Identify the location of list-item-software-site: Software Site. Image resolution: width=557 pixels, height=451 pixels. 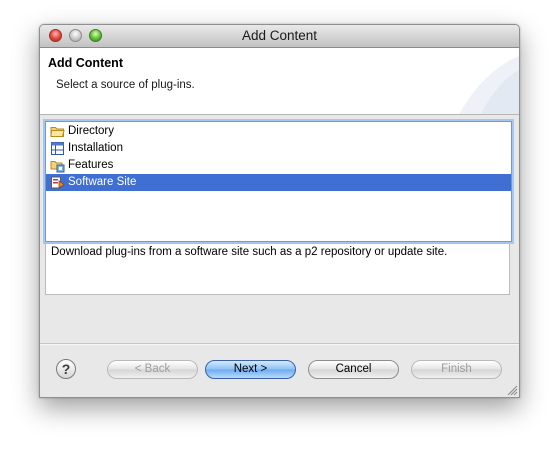
(278, 182).